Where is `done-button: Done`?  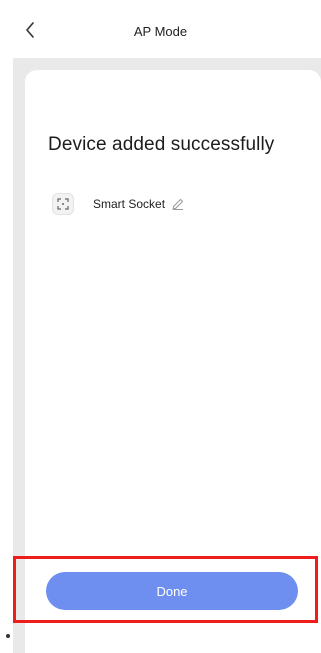 done-button: Done is located at coordinates (172, 591).